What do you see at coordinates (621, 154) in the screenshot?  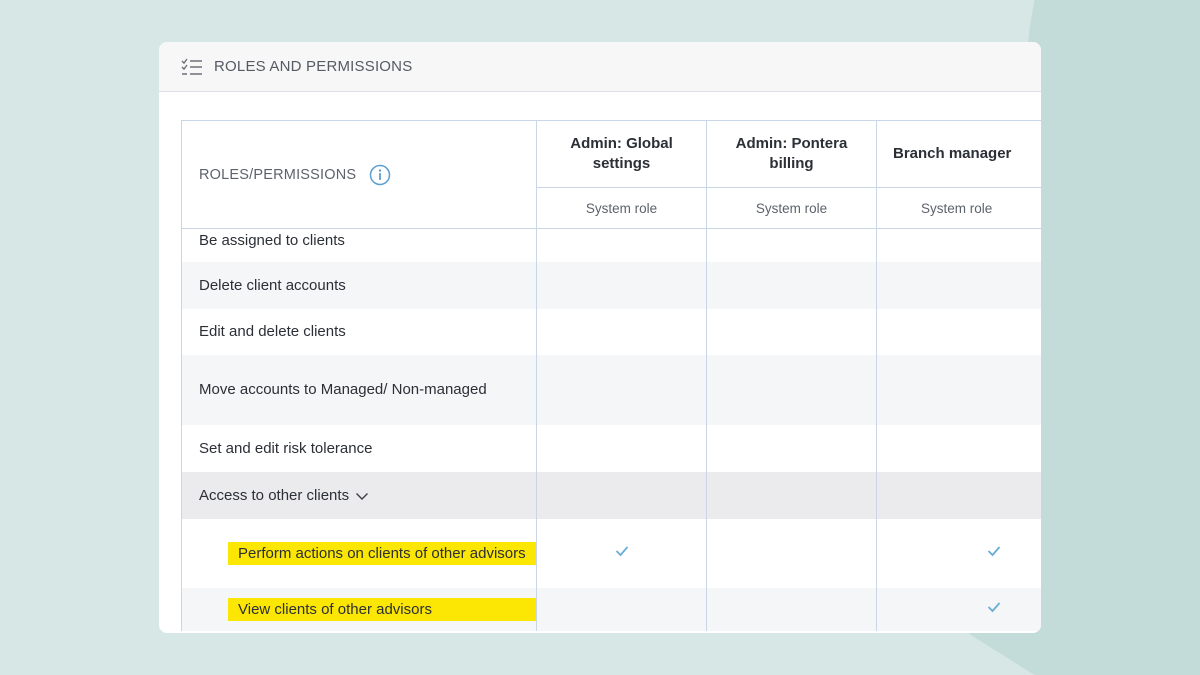 I see `role-name: Admin: Global settings` at bounding box center [621, 154].